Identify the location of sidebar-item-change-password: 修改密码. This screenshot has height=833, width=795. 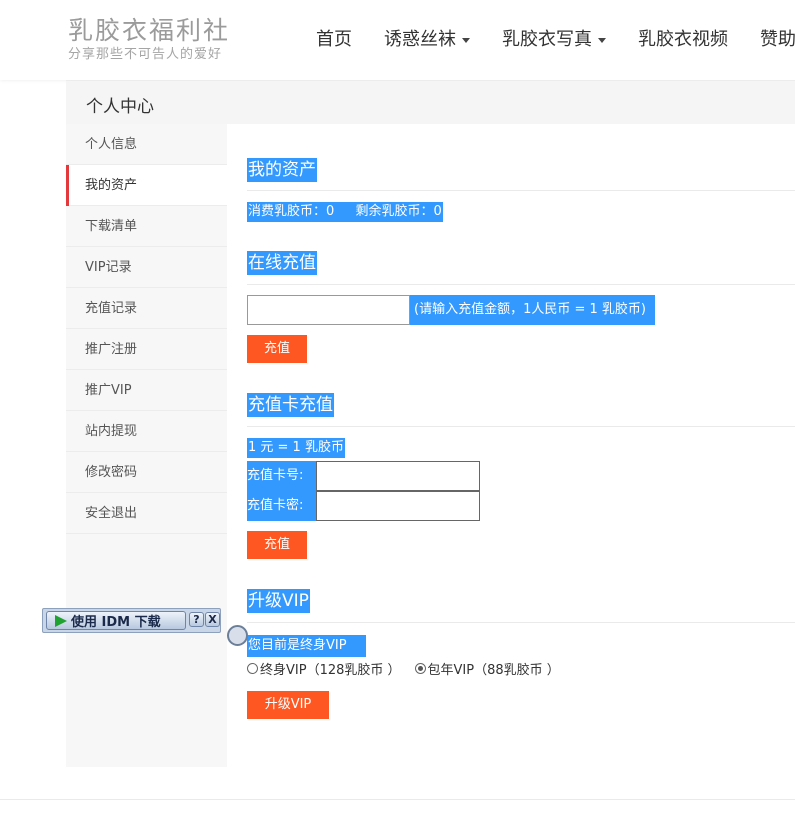
(146, 472).